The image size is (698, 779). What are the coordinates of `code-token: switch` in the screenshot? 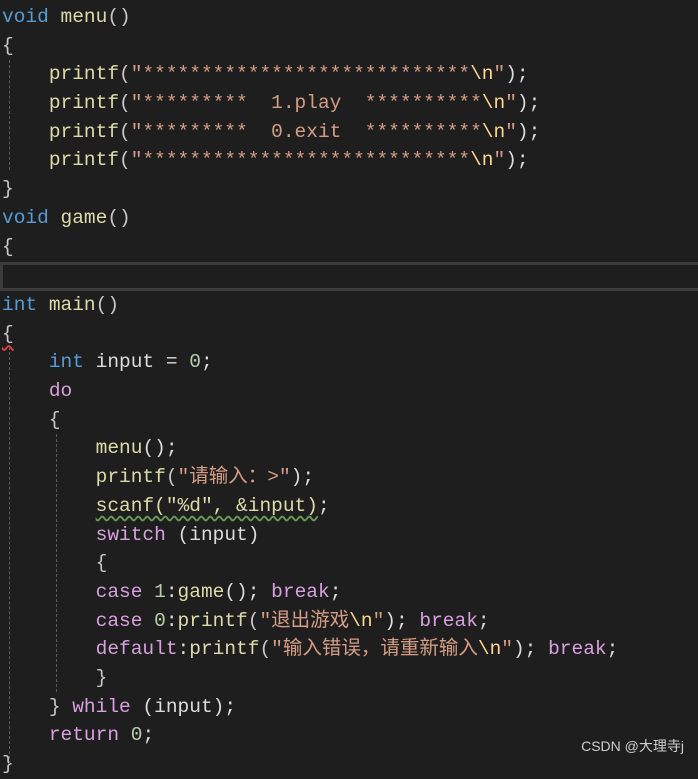 It's located at (130, 534).